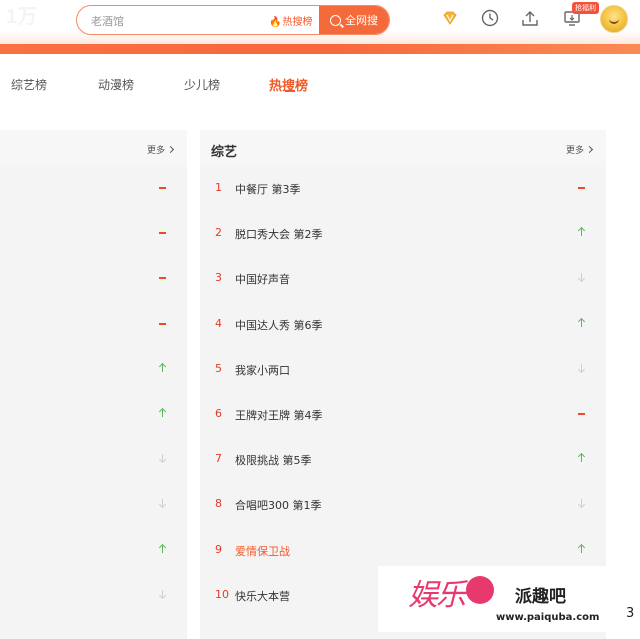 The height and width of the screenshot is (639, 640). I want to click on ranking-row: 6 王牌对王牌 第4季, so click(403, 415).